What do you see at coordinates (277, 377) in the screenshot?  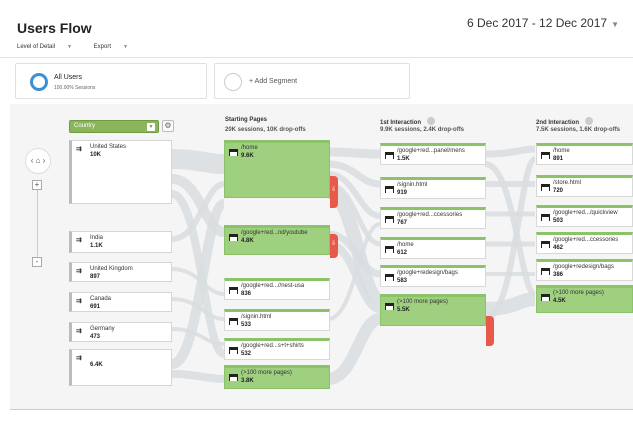 I see `page-node: (>100 more pages) 3.8K` at bounding box center [277, 377].